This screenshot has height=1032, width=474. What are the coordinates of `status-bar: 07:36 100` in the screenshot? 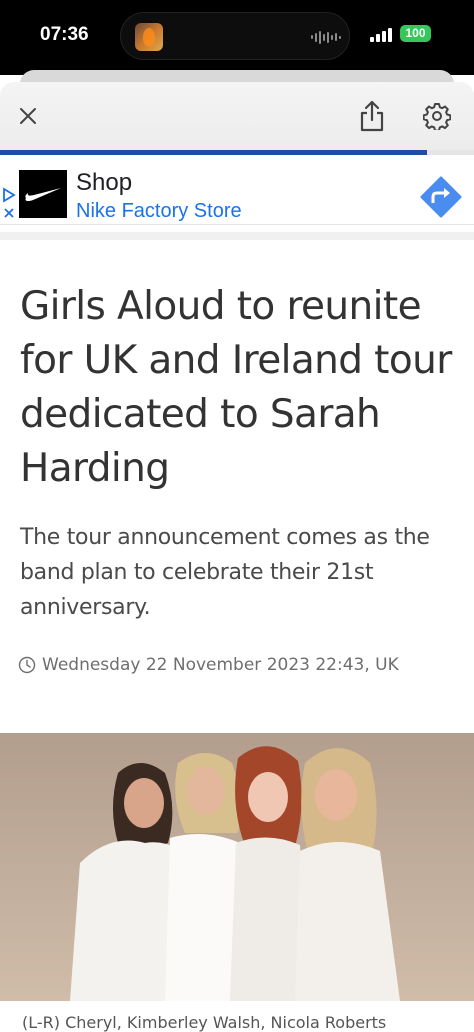 It's located at (237, 37).